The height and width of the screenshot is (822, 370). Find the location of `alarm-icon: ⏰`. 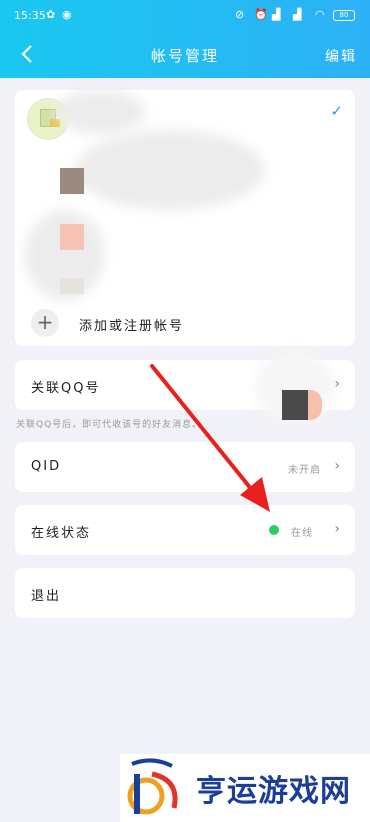

alarm-icon: ⏰ is located at coordinates (261, 14).